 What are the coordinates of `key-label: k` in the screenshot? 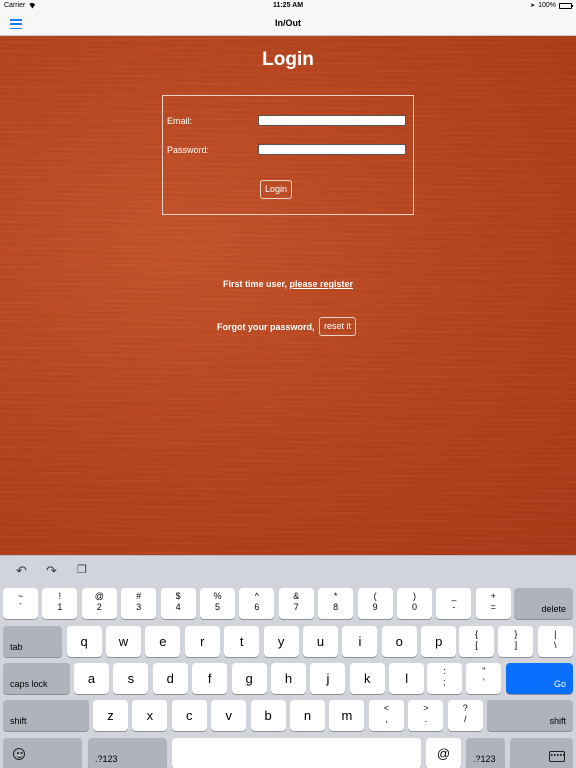 It's located at (367, 678).